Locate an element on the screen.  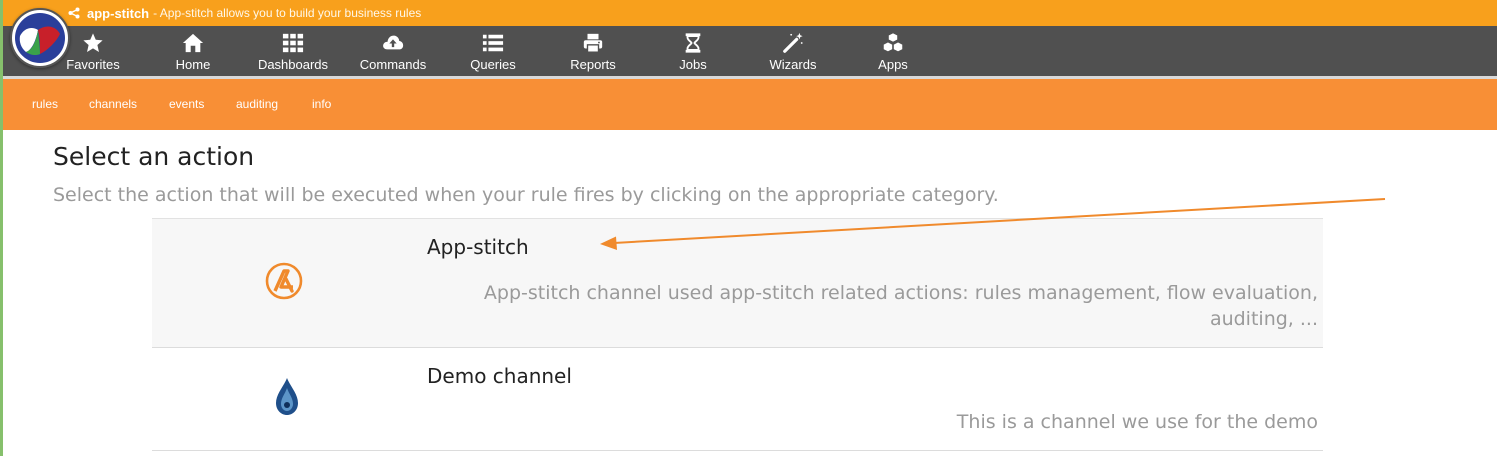
channel-name: Demo channel is located at coordinates (499, 376).